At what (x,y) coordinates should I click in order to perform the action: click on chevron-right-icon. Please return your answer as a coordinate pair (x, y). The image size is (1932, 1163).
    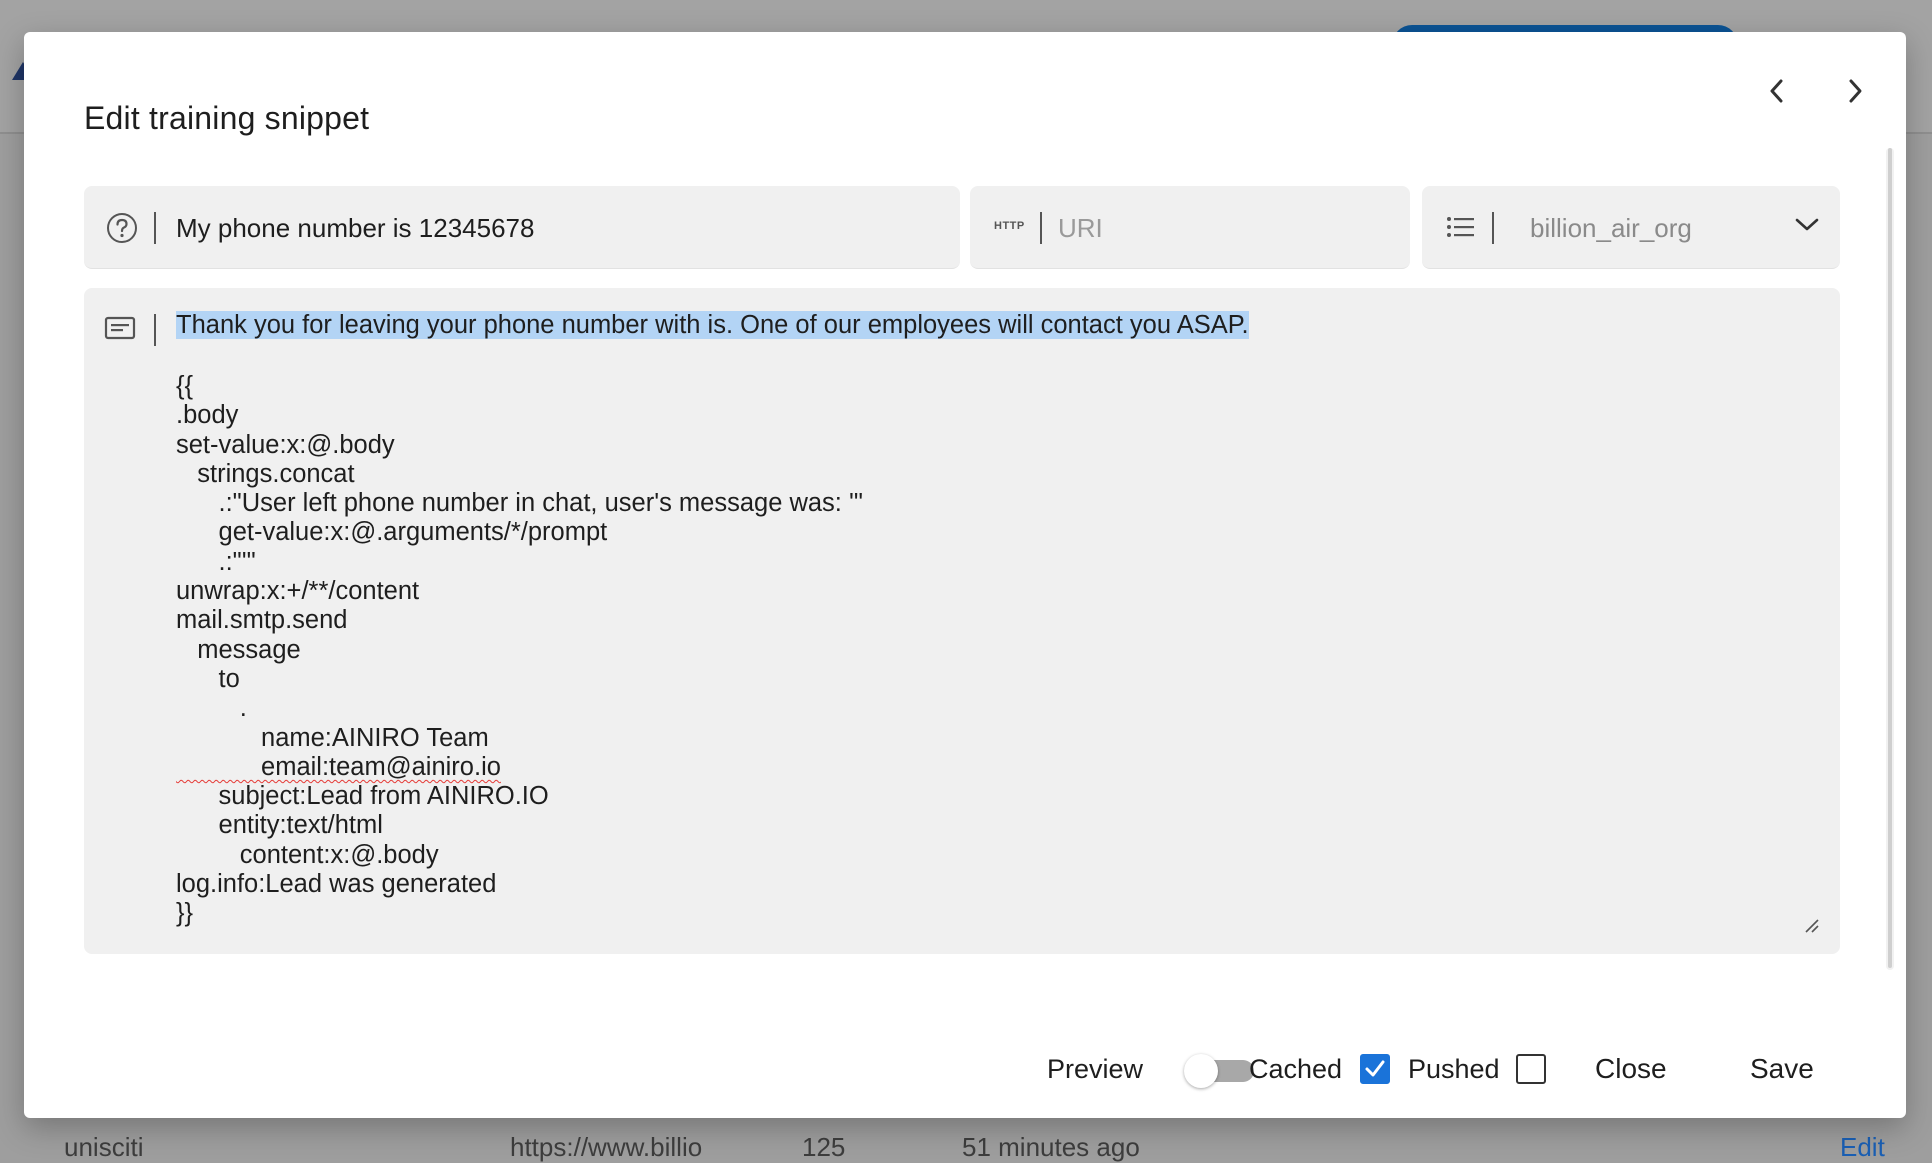
    Looking at the image, I should click on (1855, 91).